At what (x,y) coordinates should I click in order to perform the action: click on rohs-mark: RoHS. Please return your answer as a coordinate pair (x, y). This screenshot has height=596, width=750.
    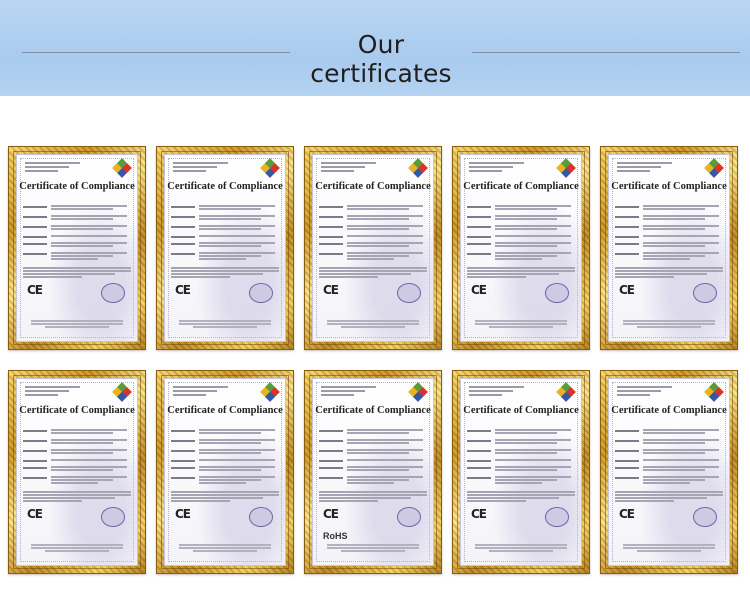
    Looking at the image, I should click on (335, 536).